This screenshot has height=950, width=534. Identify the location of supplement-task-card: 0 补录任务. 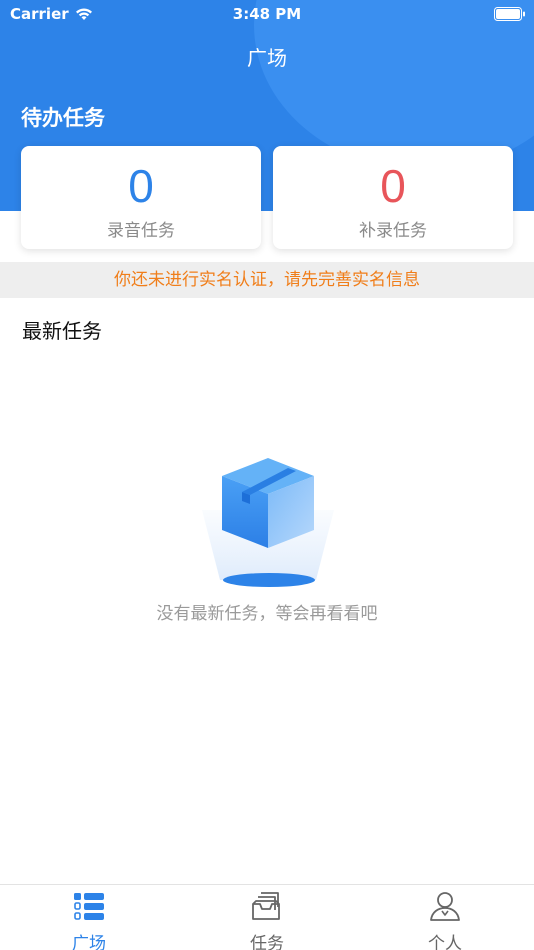
(393, 197).